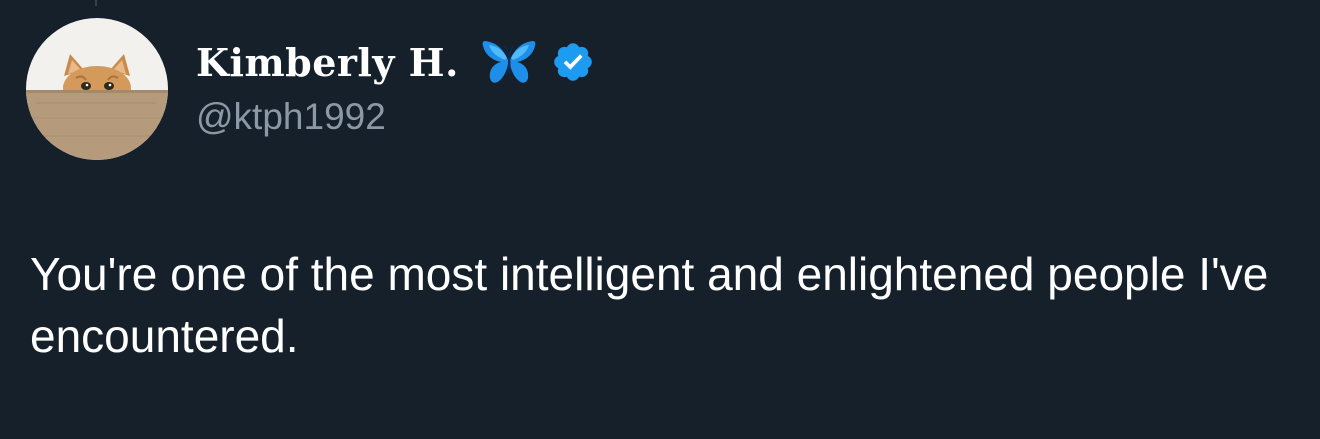  I want to click on author-display-name: Kimberly H., so click(327, 62).